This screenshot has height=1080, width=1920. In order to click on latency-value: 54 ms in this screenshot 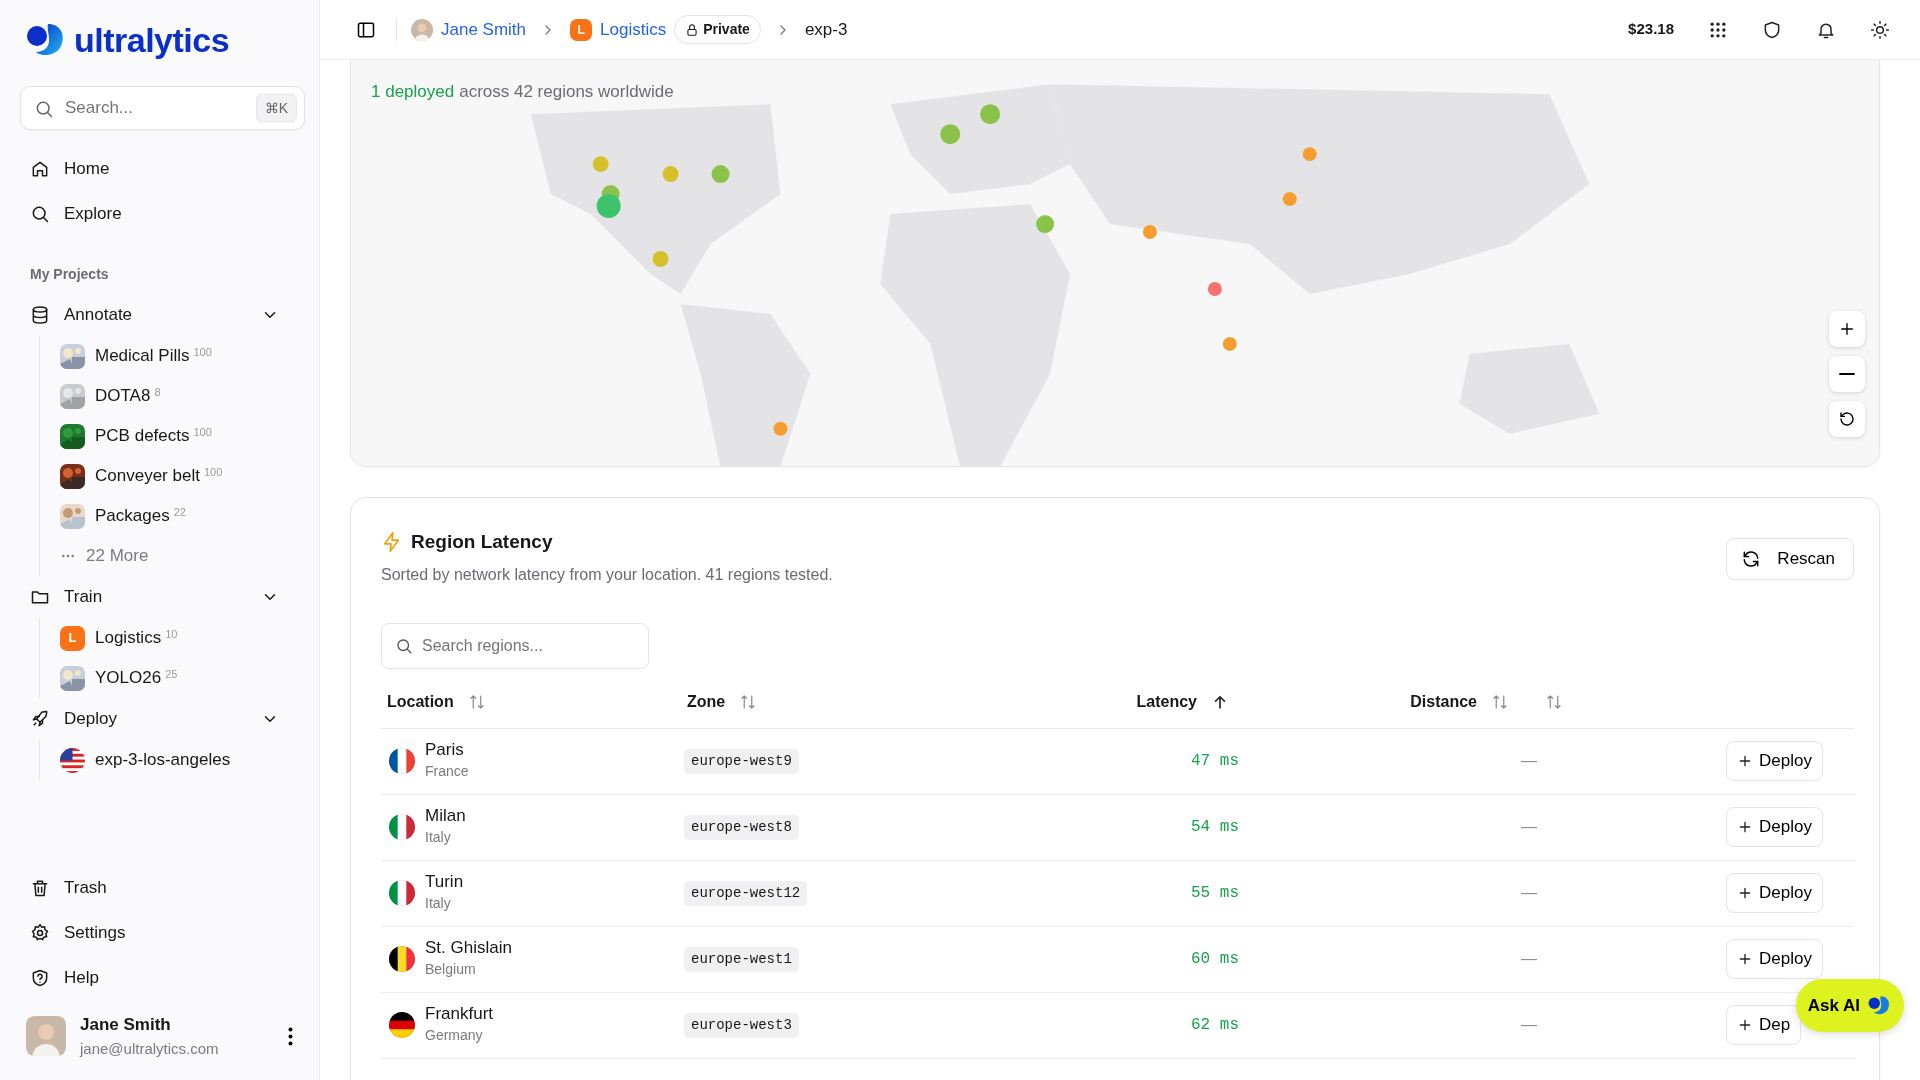, I will do `click(1215, 827)`.